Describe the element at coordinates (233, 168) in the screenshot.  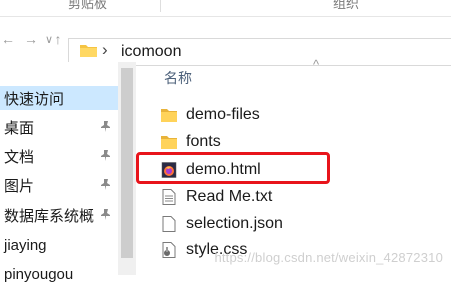
I see `highlight-box` at that location.